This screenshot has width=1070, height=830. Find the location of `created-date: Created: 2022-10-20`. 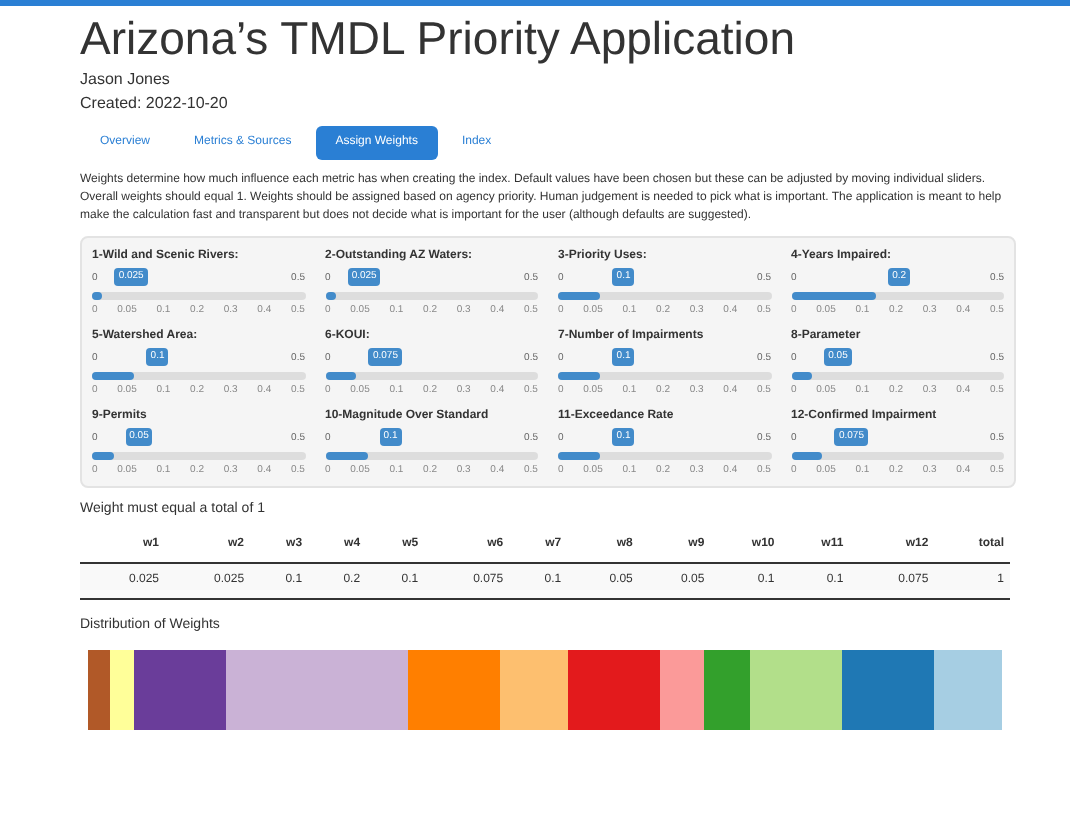

created-date: Created: 2022-10-20 is located at coordinates (154, 104).